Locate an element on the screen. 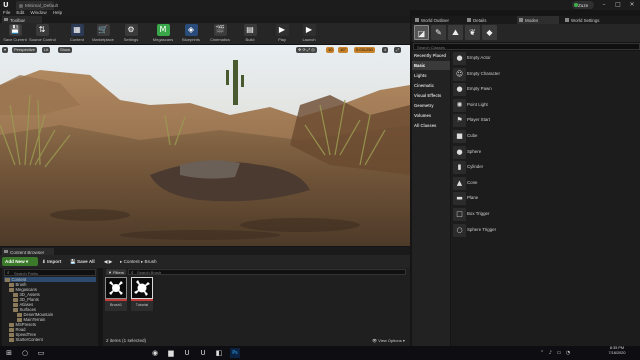 The image size is (640, 360). tab-details: Details is located at coordinates (491, 20).